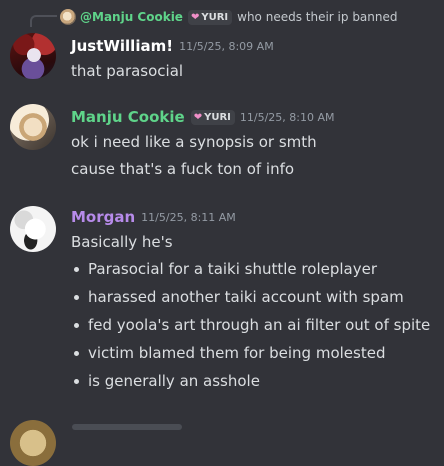 The width and height of the screenshot is (444, 466). Describe the element at coordinates (317, 17) in the screenshot. I see `reply-snippet: who needs their ip banned` at that location.